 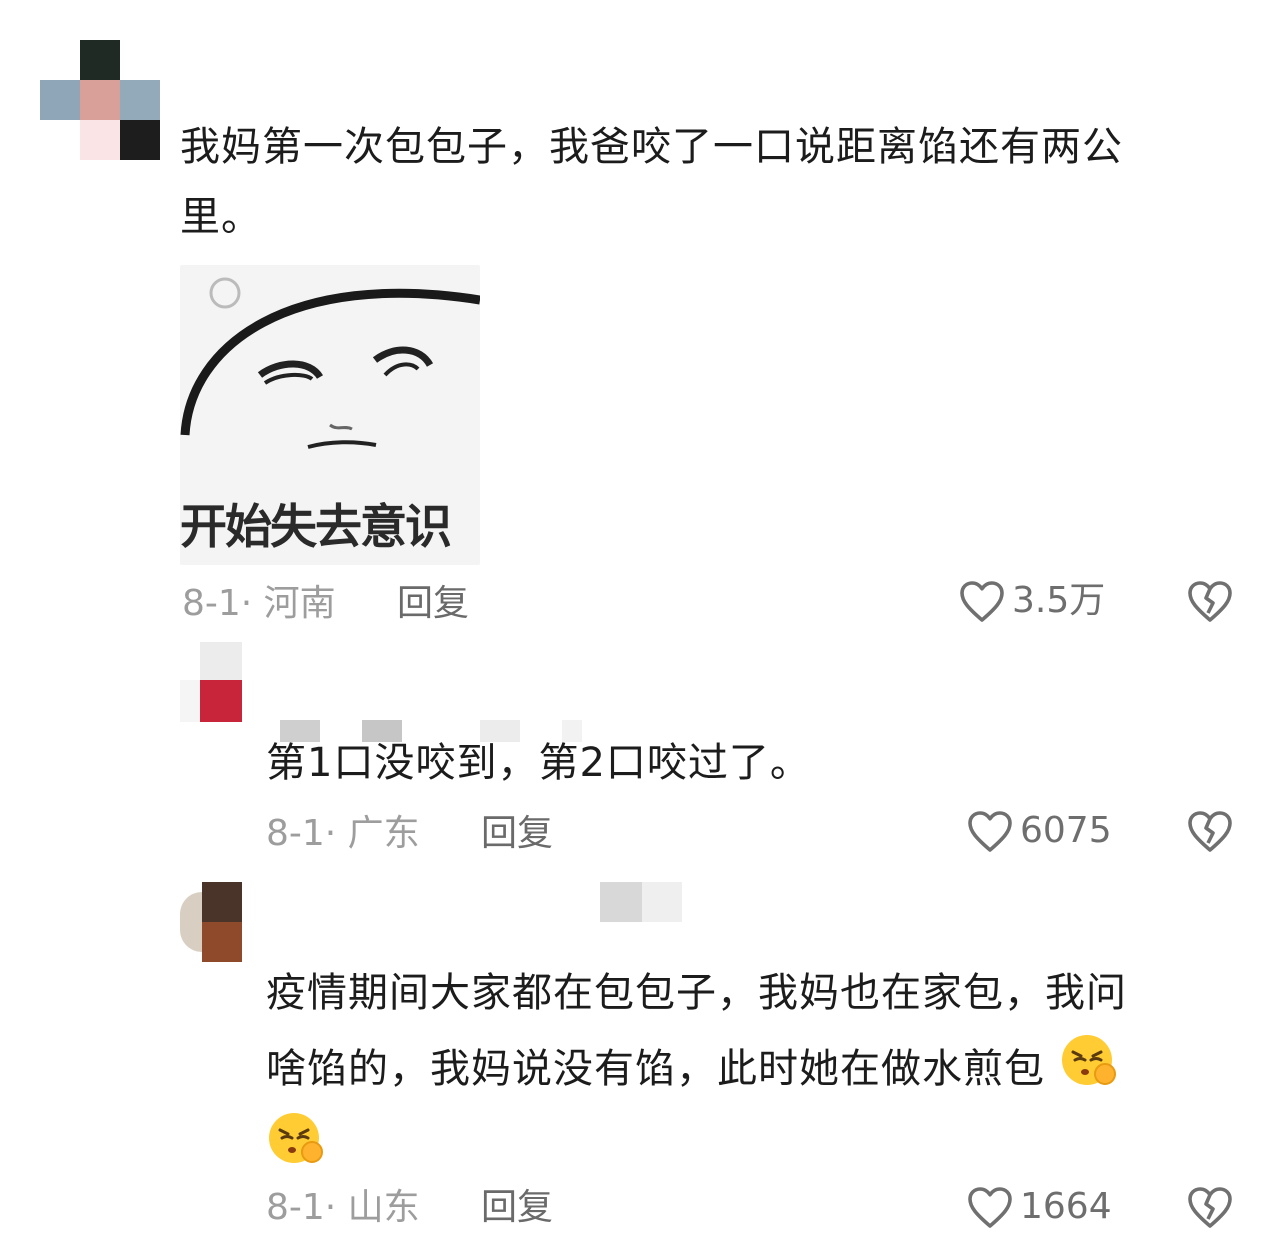 I want to click on like-button: 3.5万, so click(x=1031, y=601).